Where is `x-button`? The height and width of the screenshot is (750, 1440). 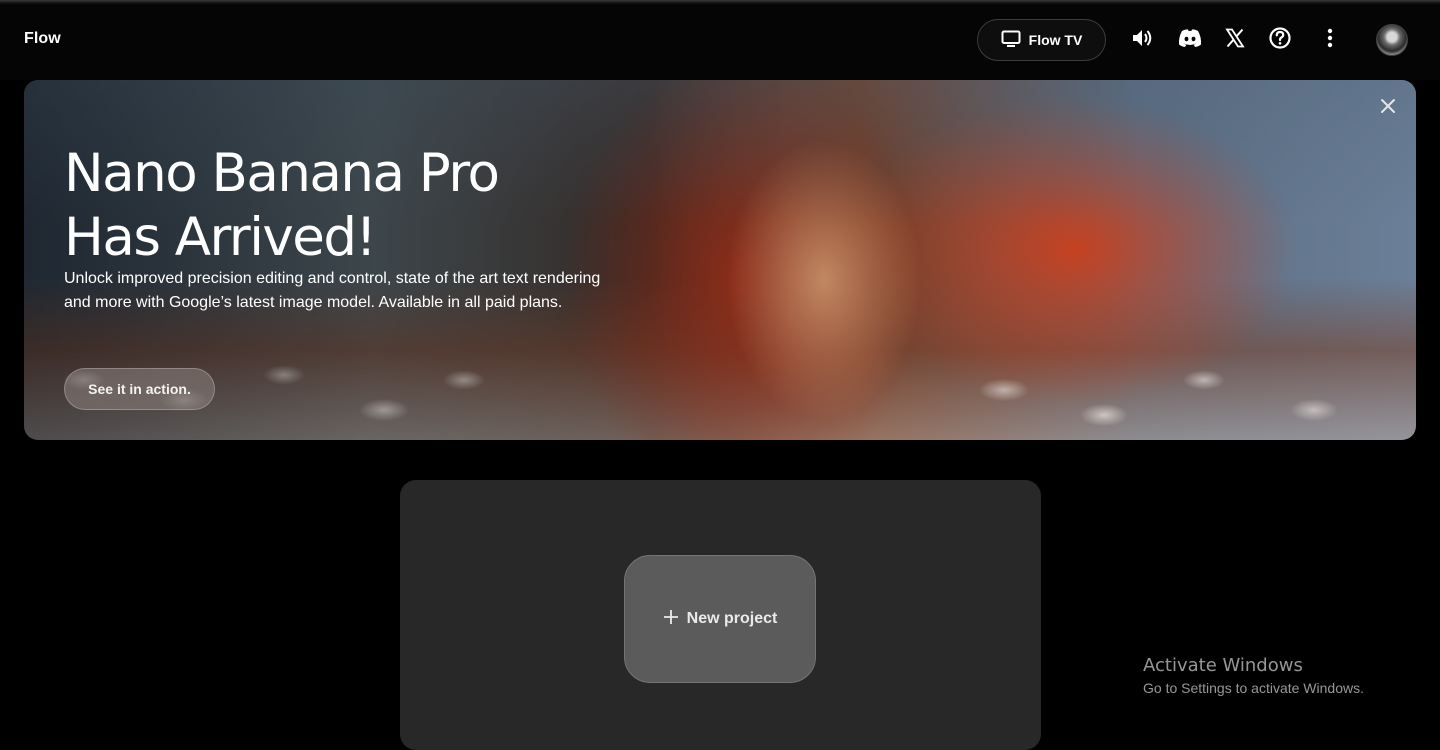
x-button is located at coordinates (1235, 40).